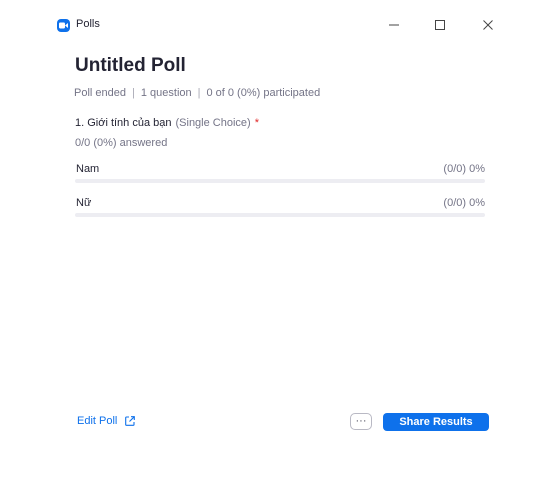 The height and width of the screenshot is (479, 555). I want to click on maximize-icon, so click(440, 25).